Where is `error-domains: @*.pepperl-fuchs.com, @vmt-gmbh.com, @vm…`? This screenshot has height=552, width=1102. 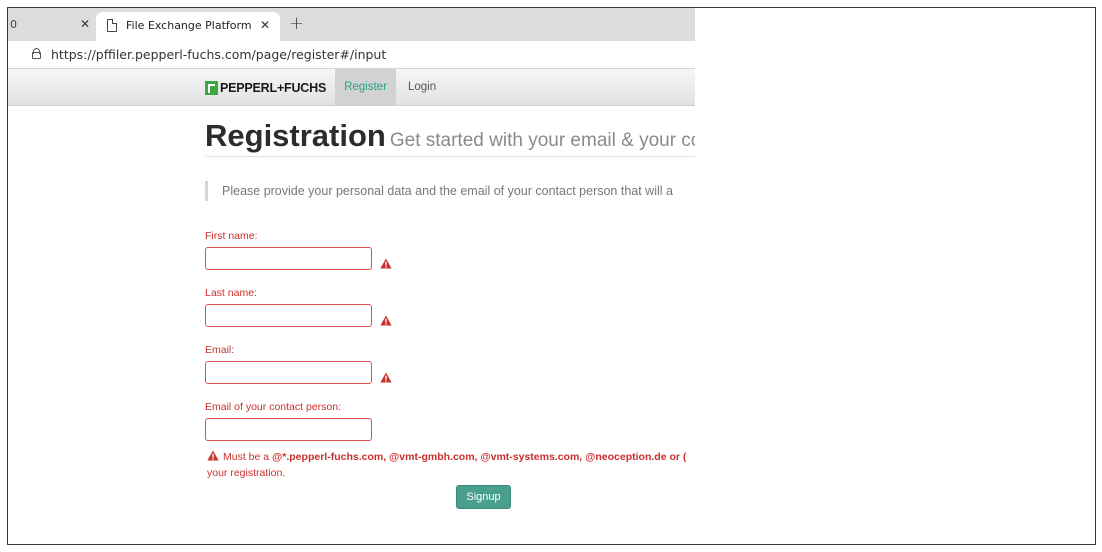 error-domains: @*.pepperl-fuchs.com, @vmt-gmbh.com, @vm… is located at coordinates (479, 457).